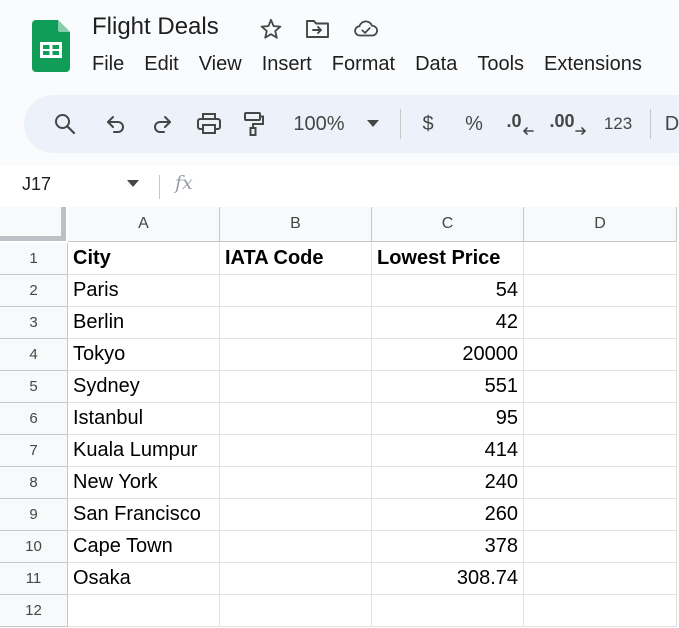  Describe the element at coordinates (144, 547) in the screenshot. I see `cell-a: Cape Town` at that location.